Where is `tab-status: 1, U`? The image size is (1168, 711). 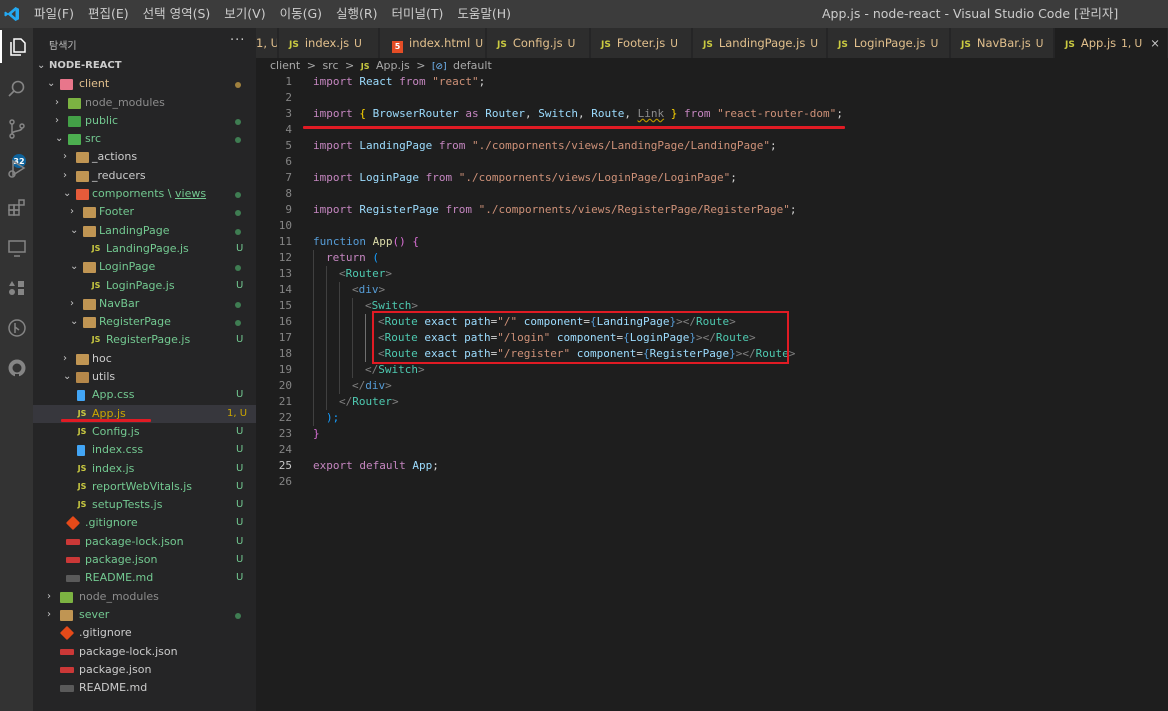 tab-status: 1, U is located at coordinates (1132, 44).